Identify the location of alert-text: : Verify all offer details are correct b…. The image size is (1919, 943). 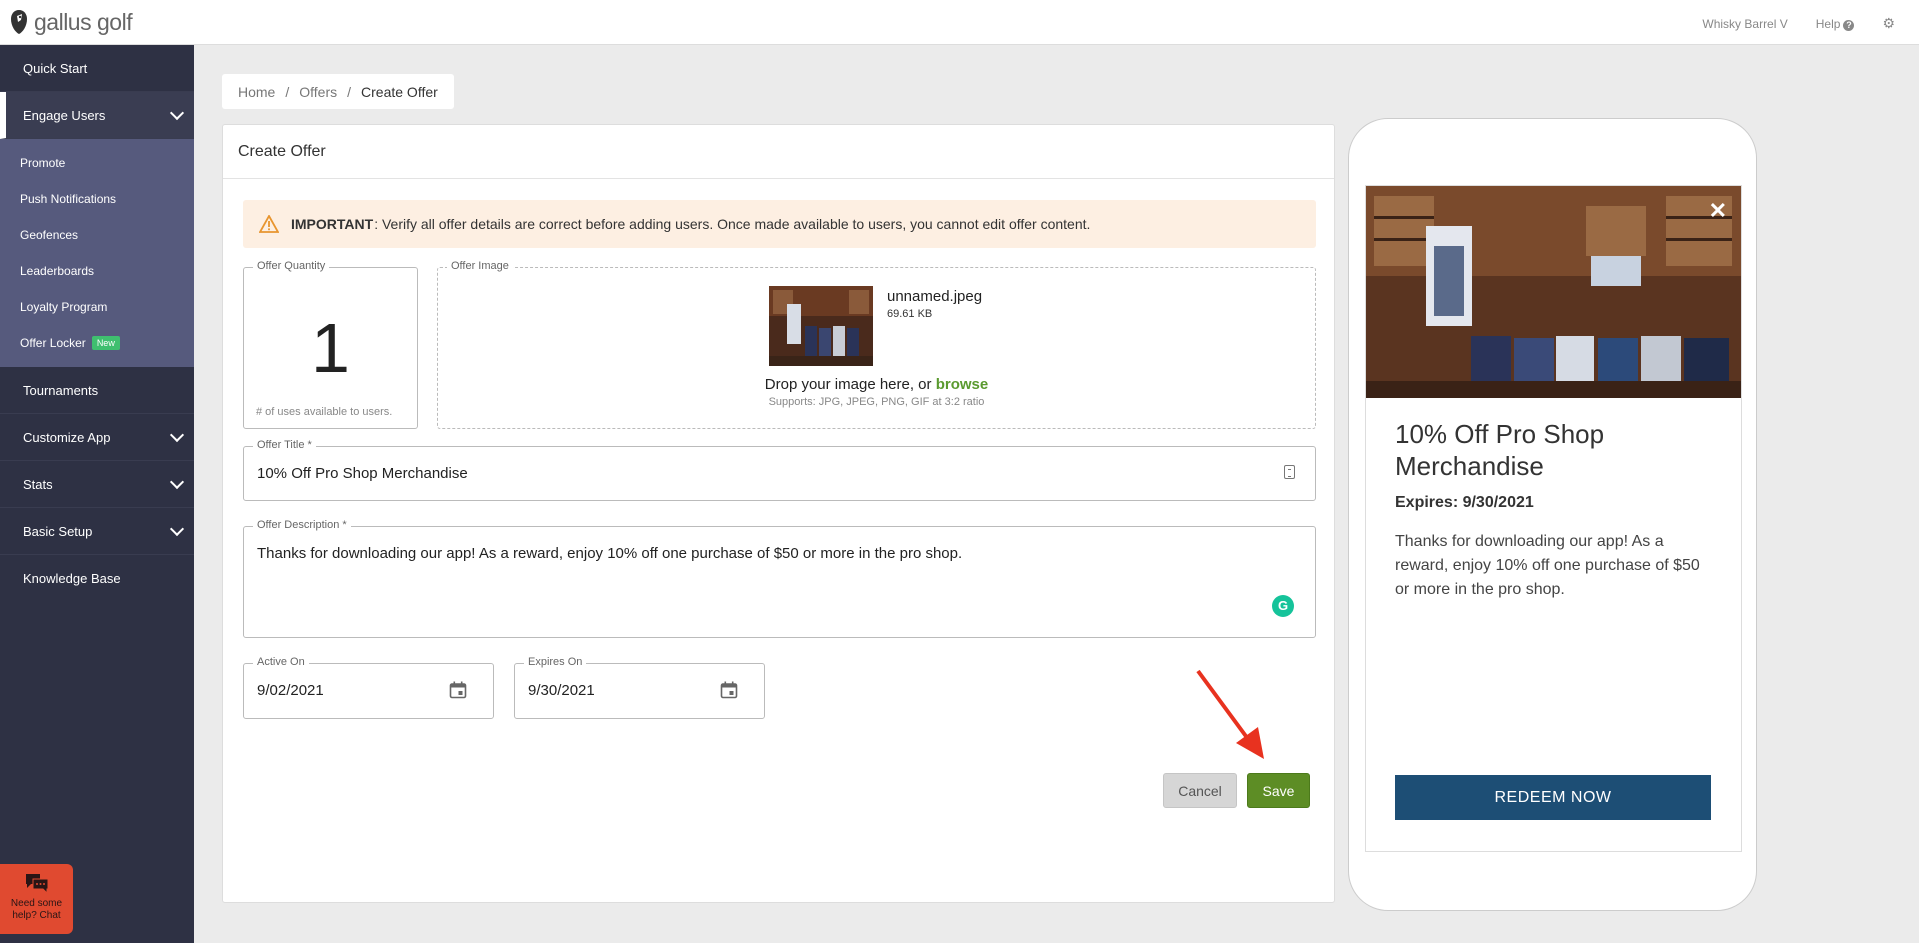
(732, 224).